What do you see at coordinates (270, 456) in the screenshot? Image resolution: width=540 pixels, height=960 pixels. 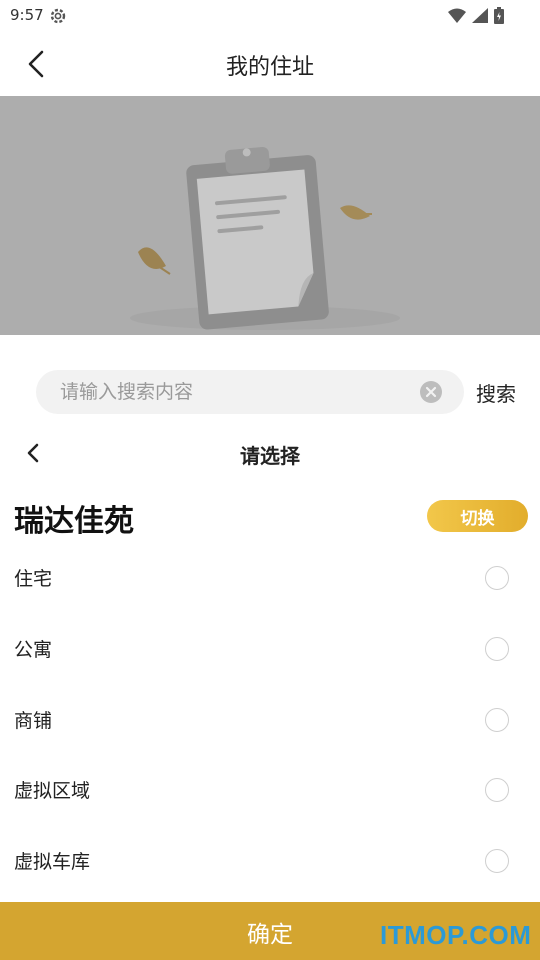 I see `picker-title: 请选择` at bounding box center [270, 456].